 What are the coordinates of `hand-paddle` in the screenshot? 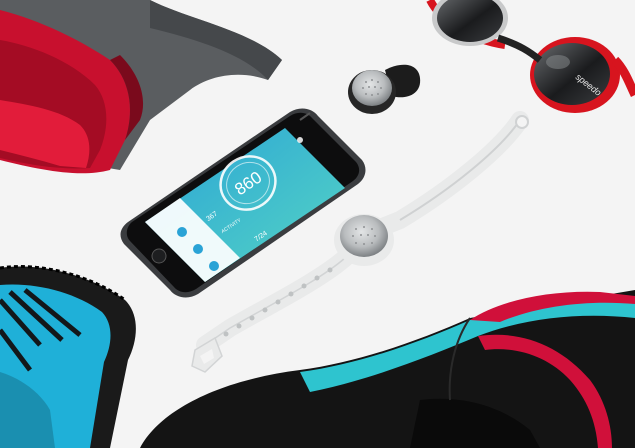 It's located at (68, 356).